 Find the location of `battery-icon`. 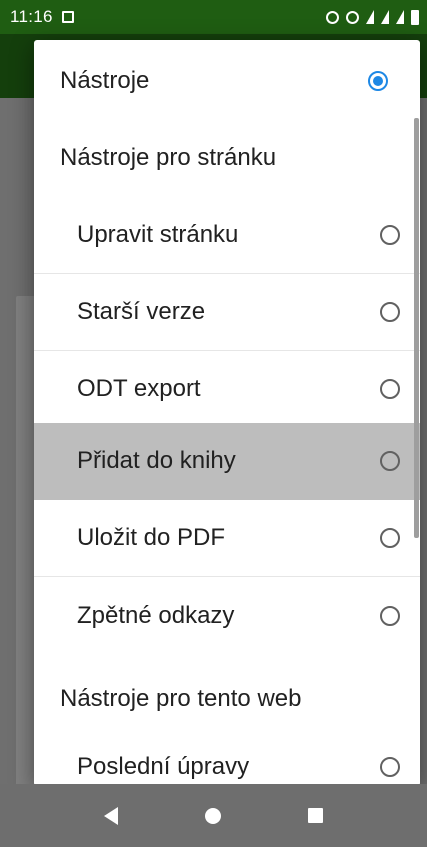

battery-icon is located at coordinates (415, 17).